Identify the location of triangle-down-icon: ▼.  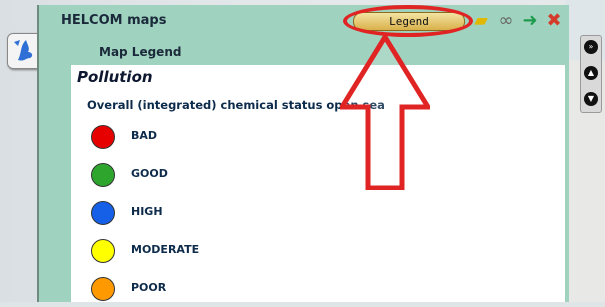
(591, 99).